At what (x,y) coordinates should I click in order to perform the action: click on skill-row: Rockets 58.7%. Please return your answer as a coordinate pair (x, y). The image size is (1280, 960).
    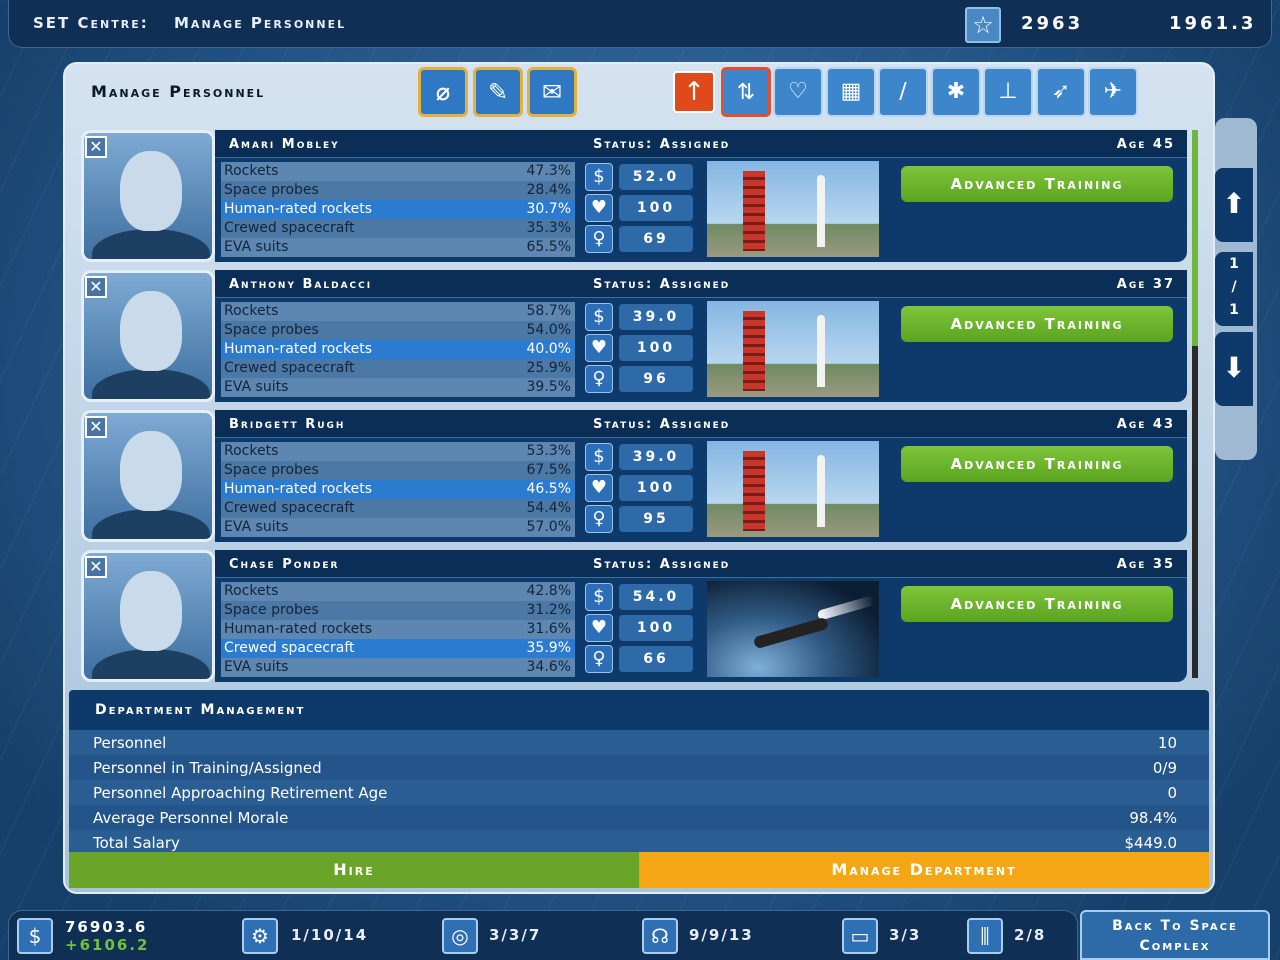
    Looking at the image, I should click on (398, 311).